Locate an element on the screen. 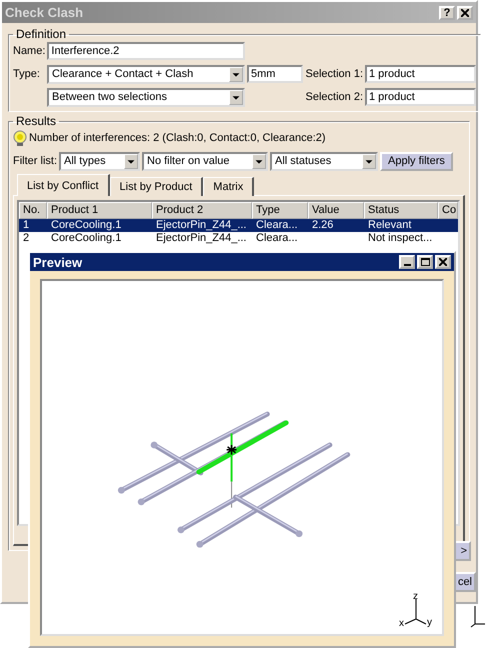 The image size is (487, 648). column-header: Product 1 is located at coordinates (99, 210).